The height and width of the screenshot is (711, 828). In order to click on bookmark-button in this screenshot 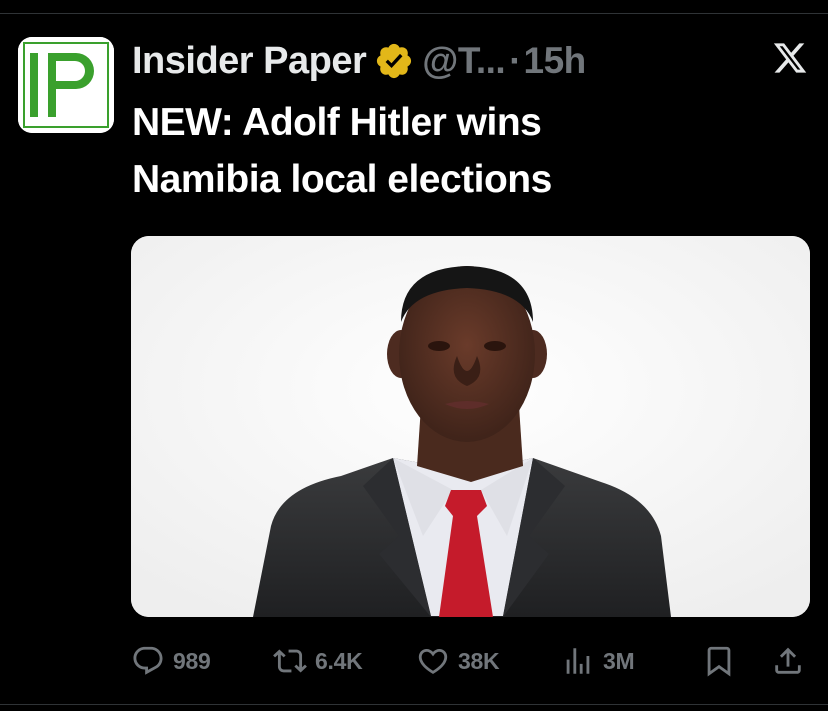, I will do `click(723, 661)`.